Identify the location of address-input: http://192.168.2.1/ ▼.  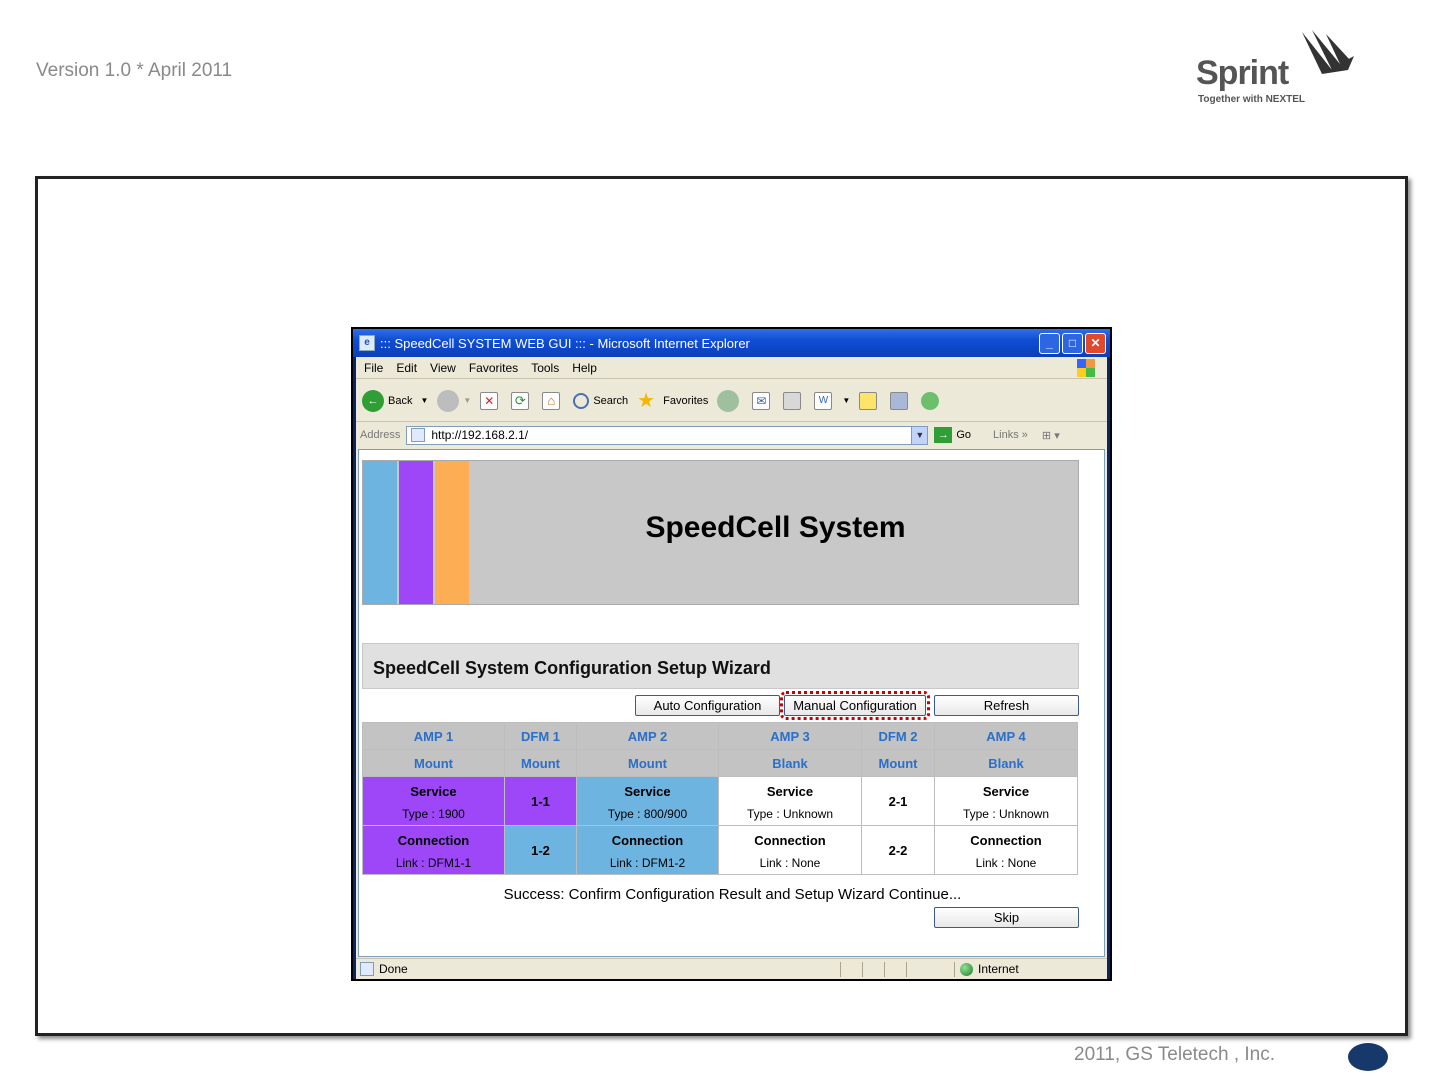
(667, 435).